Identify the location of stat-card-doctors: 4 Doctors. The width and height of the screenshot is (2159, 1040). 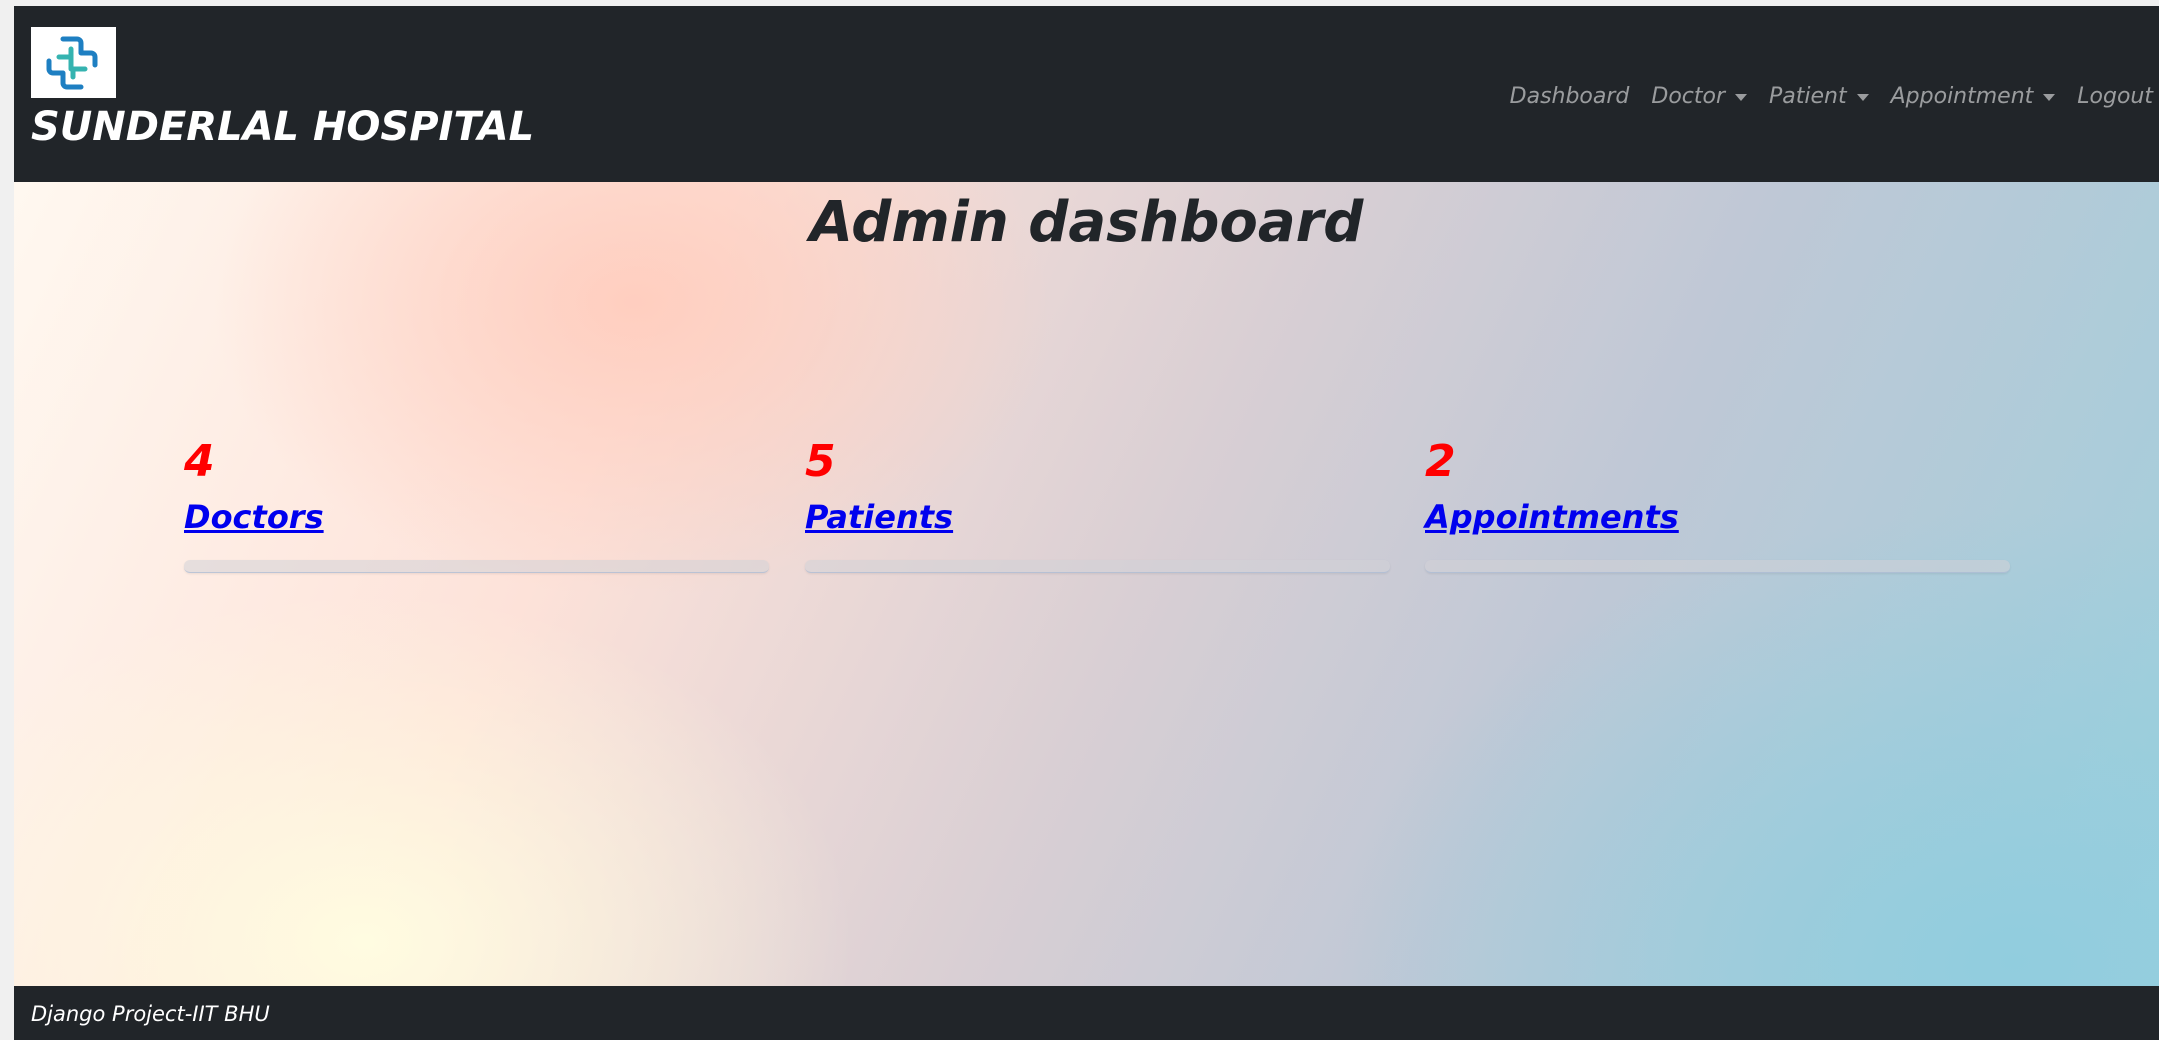
(476, 517).